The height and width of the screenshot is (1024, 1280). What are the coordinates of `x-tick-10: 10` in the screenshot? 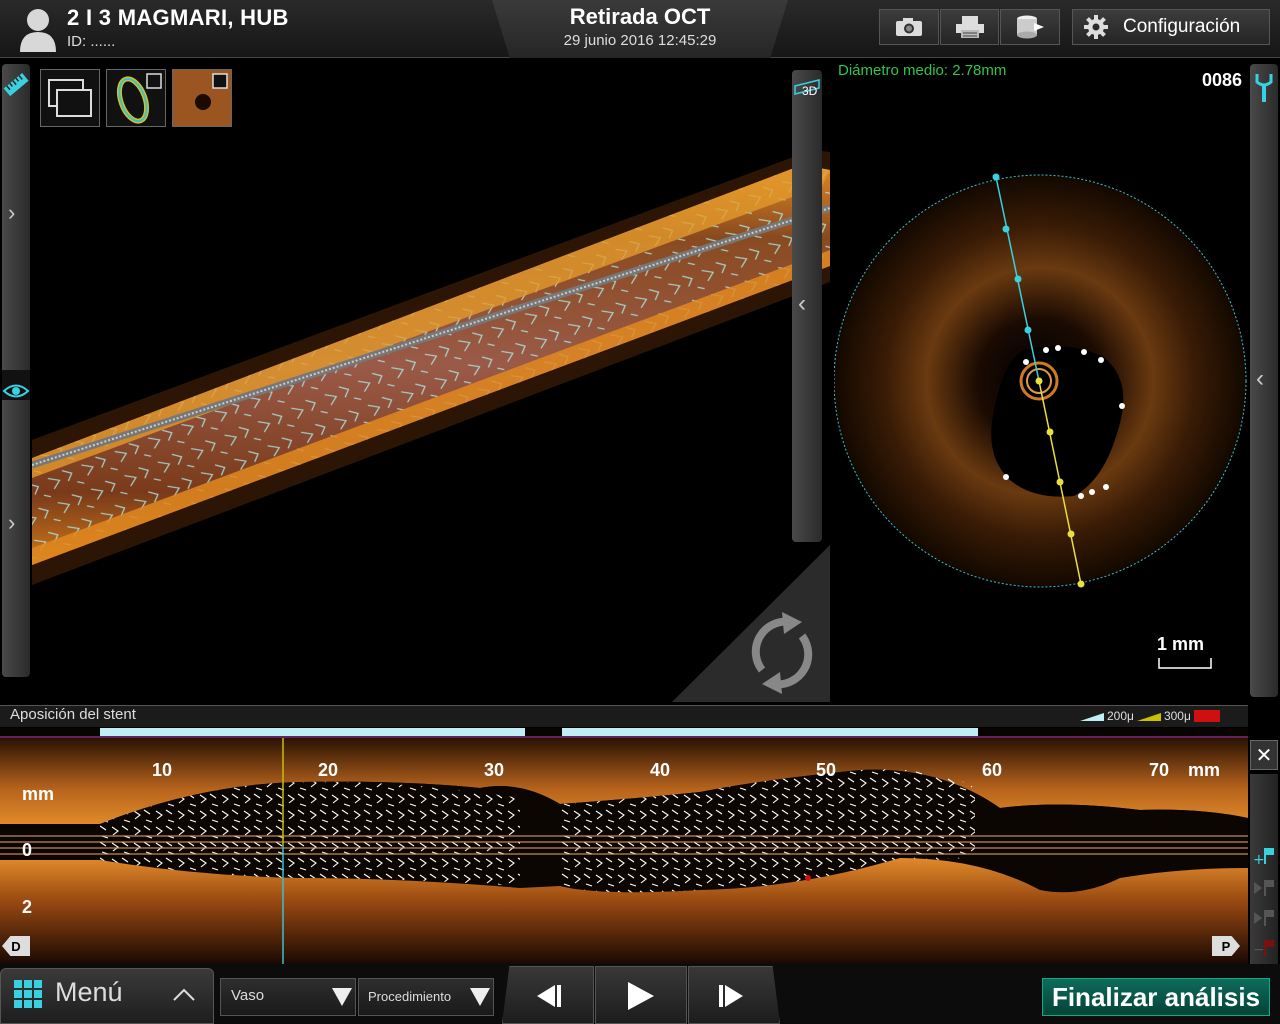 It's located at (162, 770).